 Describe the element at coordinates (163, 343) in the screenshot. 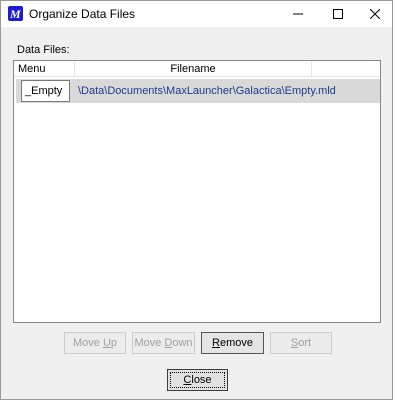

I see `move-down-button: Move Down` at that location.